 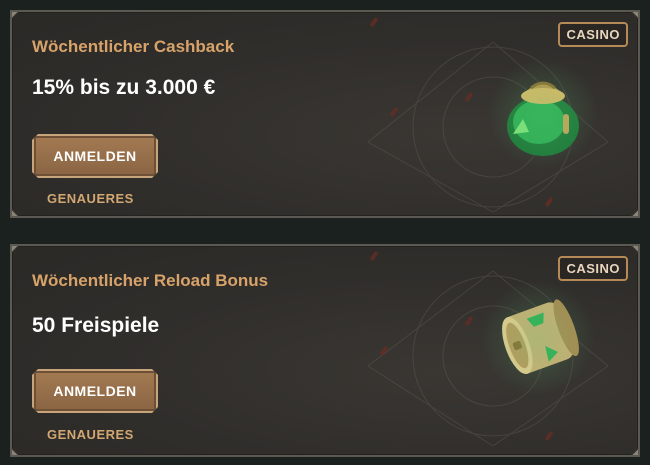 What do you see at coordinates (150, 280) in the screenshot?
I see `promo-title: Wöchentlicher Reload Bonus` at bounding box center [150, 280].